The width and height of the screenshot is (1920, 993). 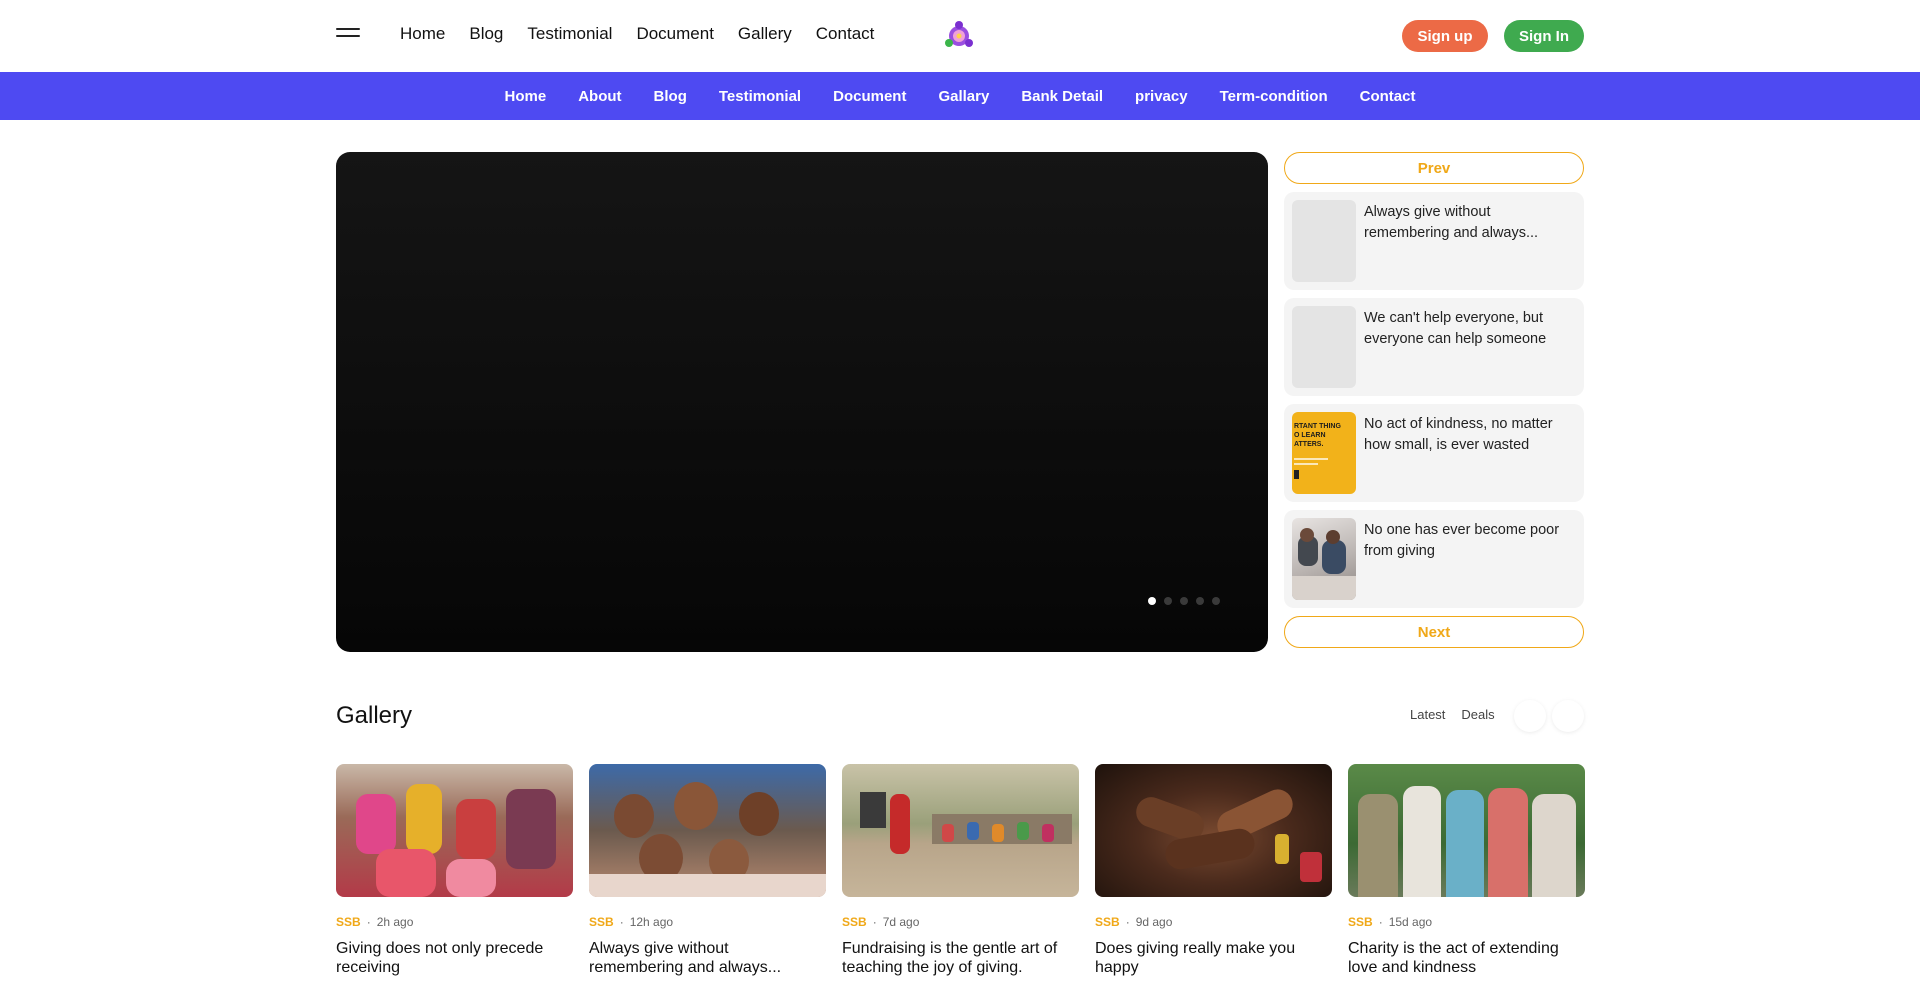 What do you see at coordinates (486, 34) in the screenshot?
I see `top-nav-blog: Blog` at bounding box center [486, 34].